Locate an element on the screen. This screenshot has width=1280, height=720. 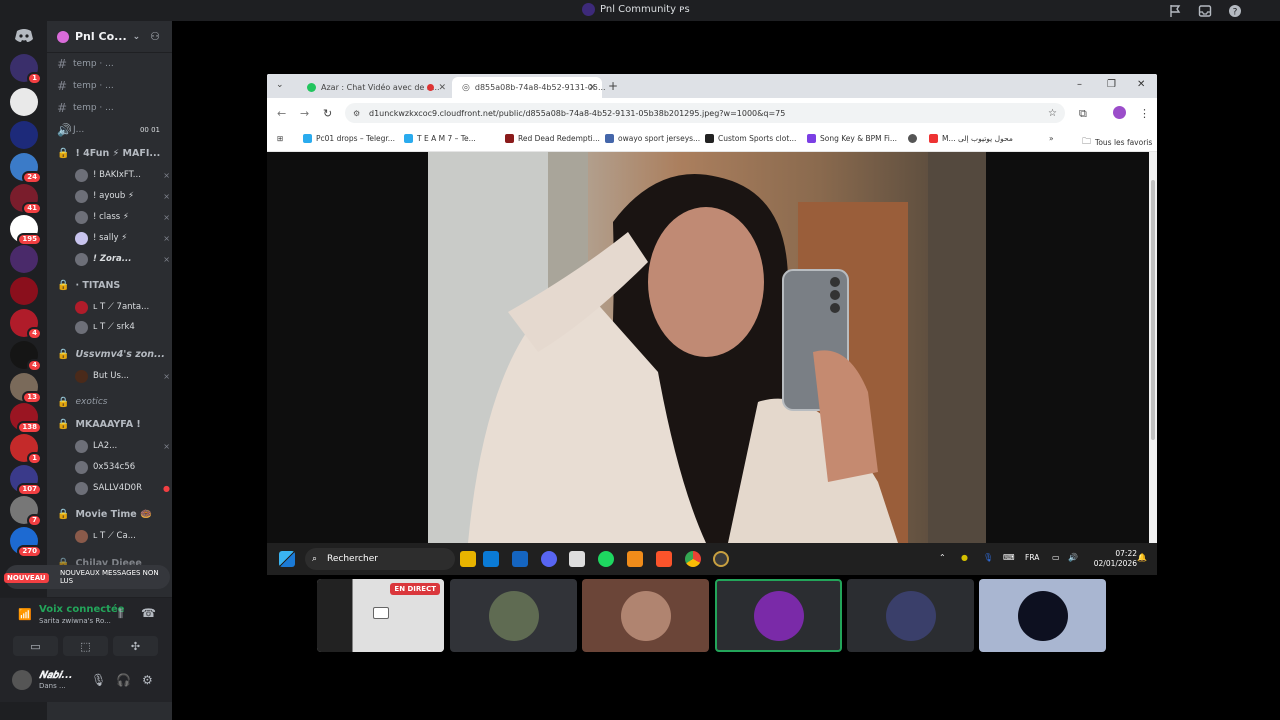
tray-mic-icon: 🎙 is located at coordinates (988, 557).